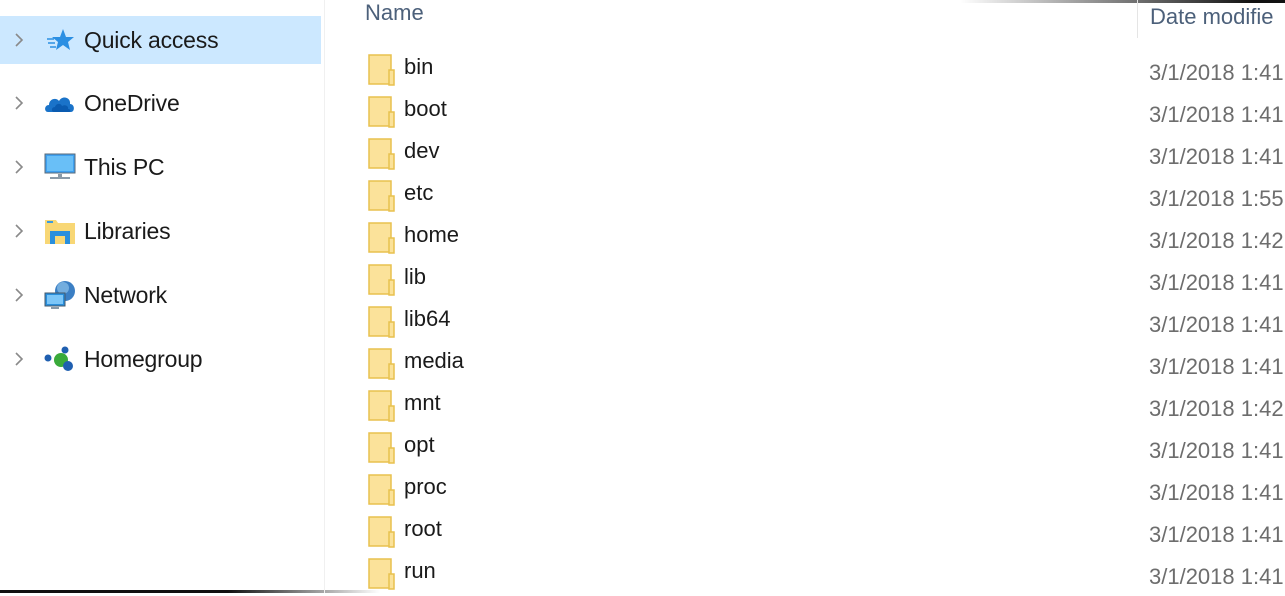 The image size is (1285, 596). I want to click on file-row: media 3/1/2018 1:41, so click(812, 365).